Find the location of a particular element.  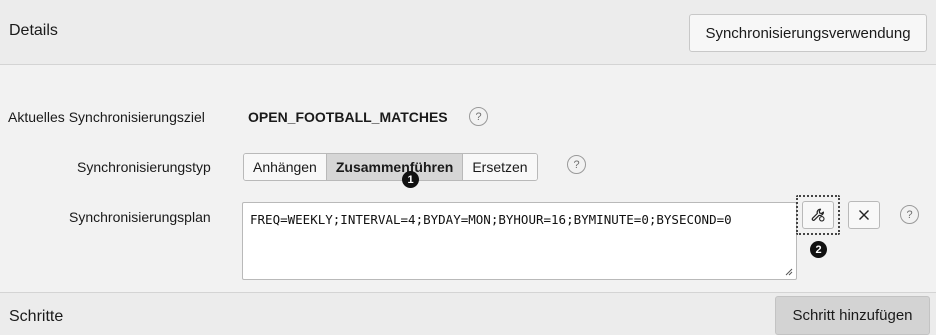

schedule-builder-button is located at coordinates (818, 215).